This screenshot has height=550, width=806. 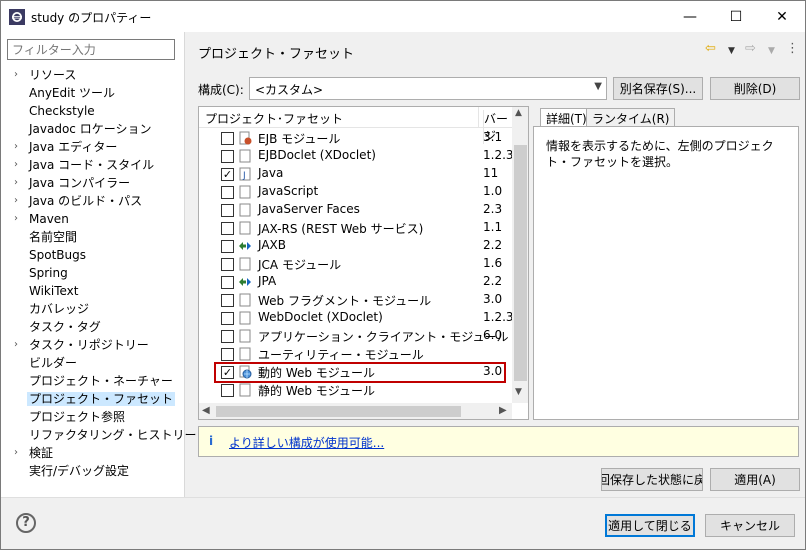 I want to click on horizontal-scrollbar: ◀ ▶, so click(x=355, y=411).